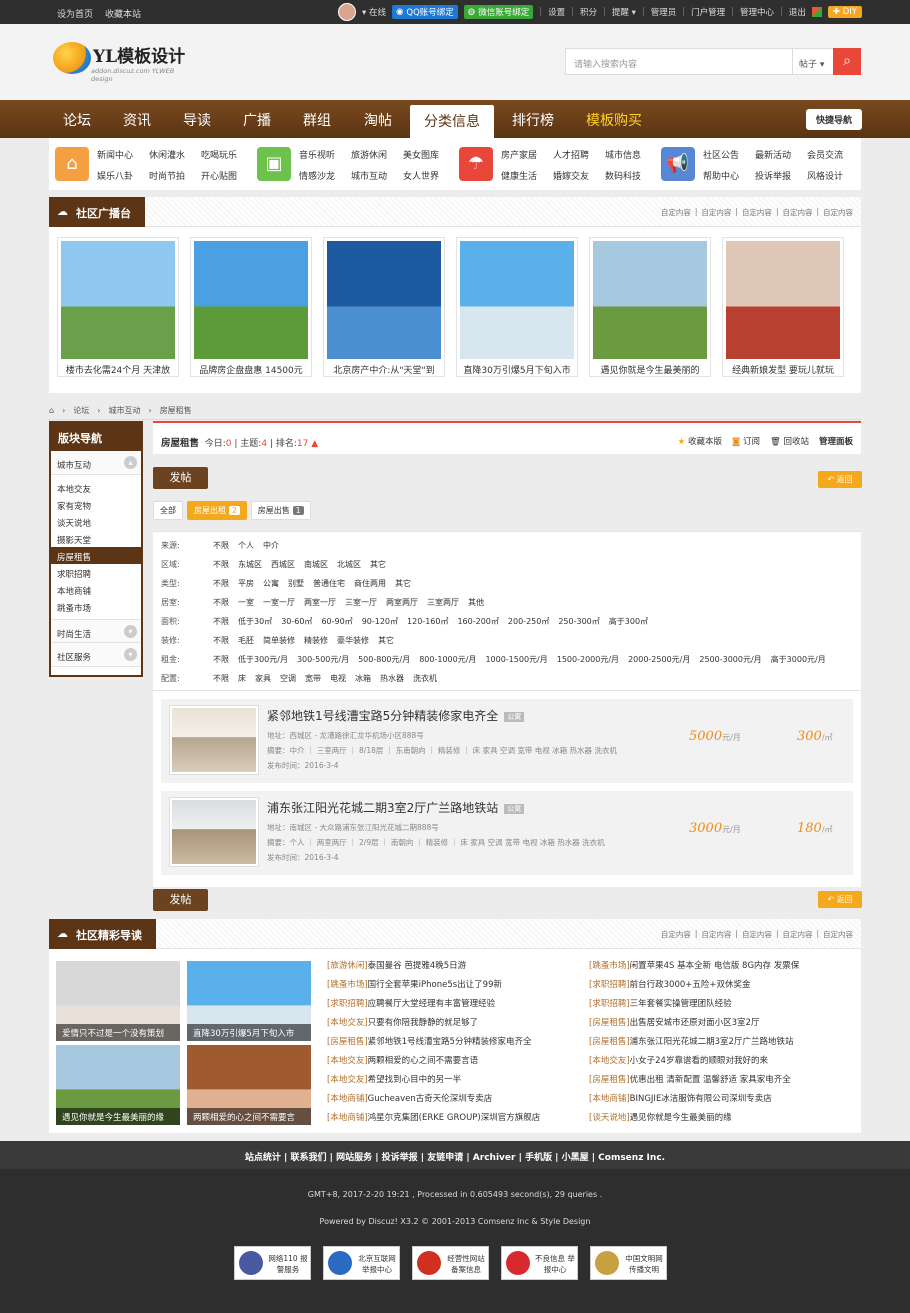 The image size is (910, 1313). What do you see at coordinates (96, 521) in the screenshot?
I see `sidebar-item: 谈天说地` at bounding box center [96, 521].